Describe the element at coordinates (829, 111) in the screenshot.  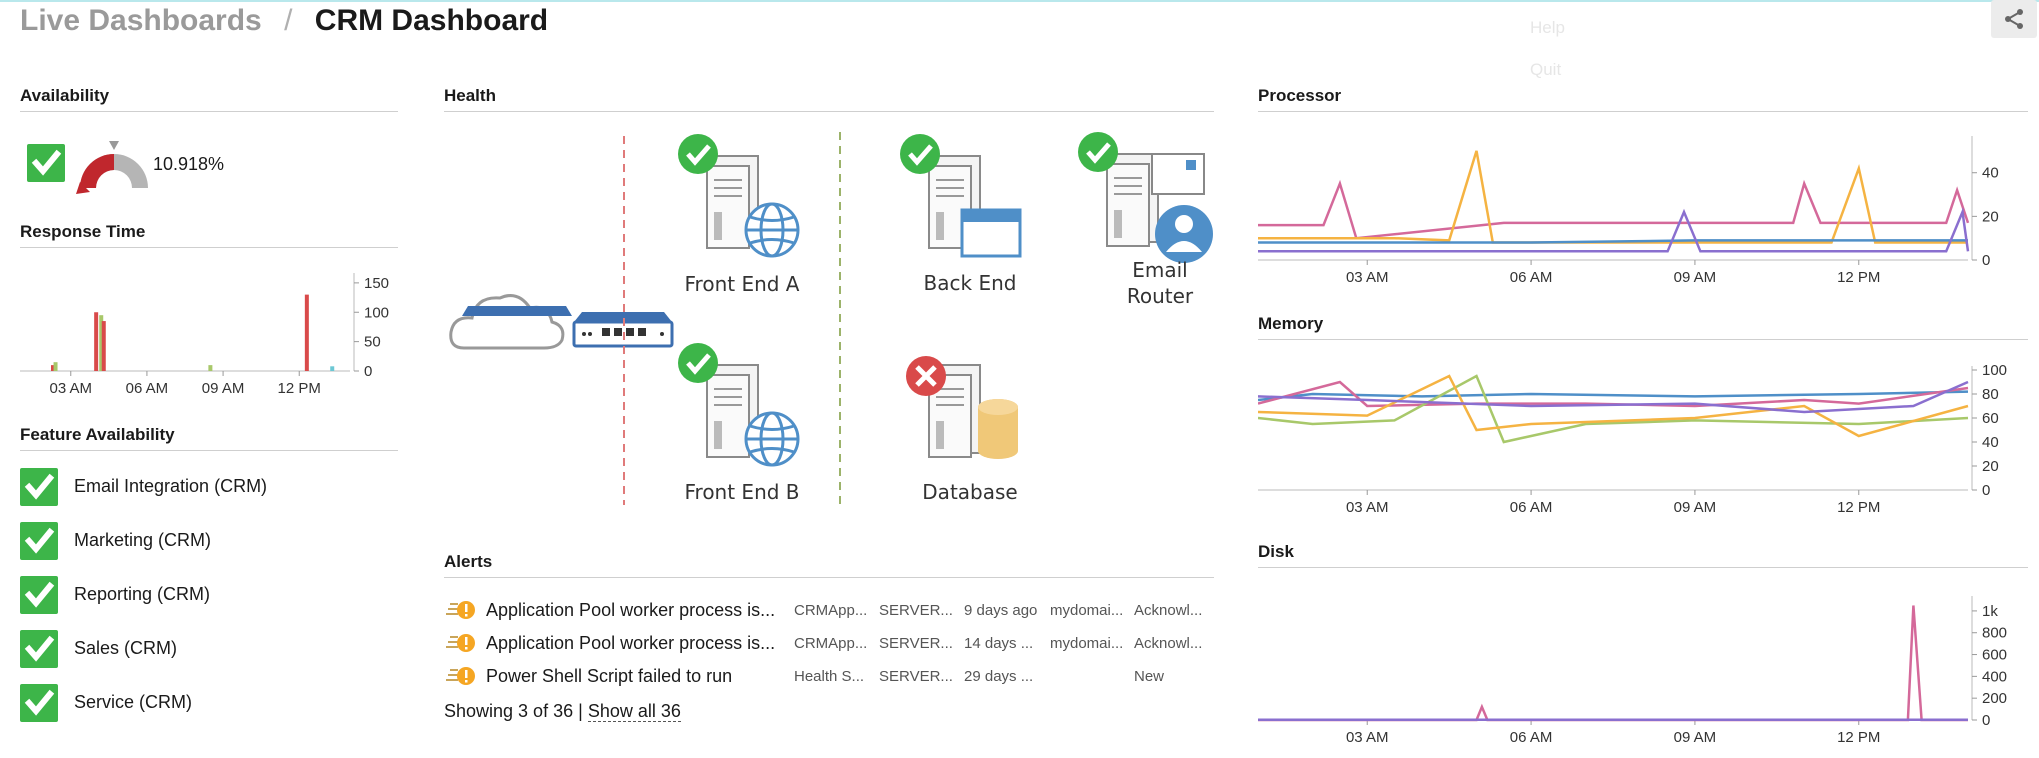
I see `health-divider` at that location.